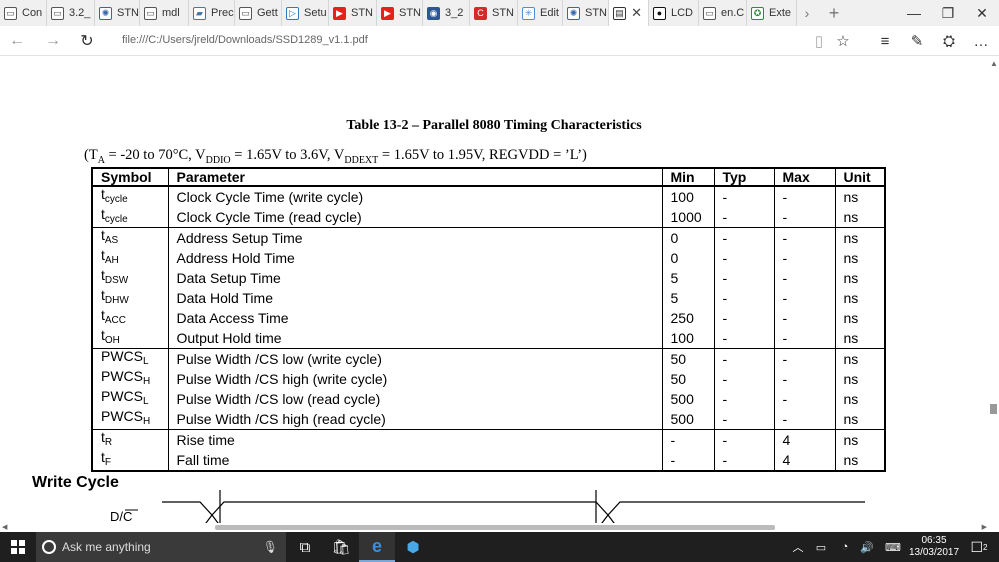 The width and height of the screenshot is (999, 562). What do you see at coordinates (414, 419) in the screenshot?
I see `cell-param: Pulse Width /CS high (read cycle)` at bounding box center [414, 419].